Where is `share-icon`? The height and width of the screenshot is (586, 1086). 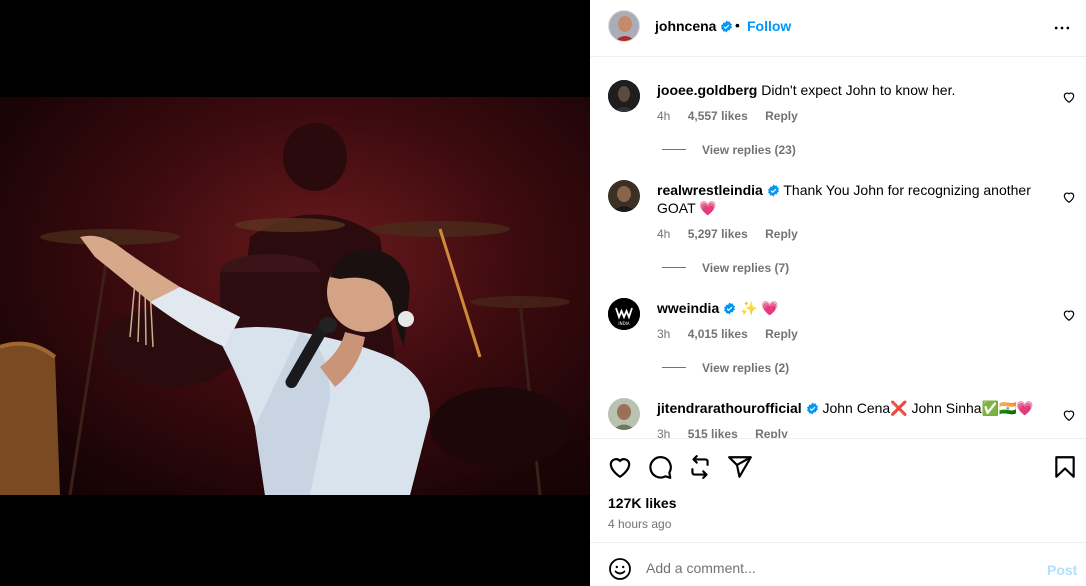 share-icon is located at coordinates (740, 467).